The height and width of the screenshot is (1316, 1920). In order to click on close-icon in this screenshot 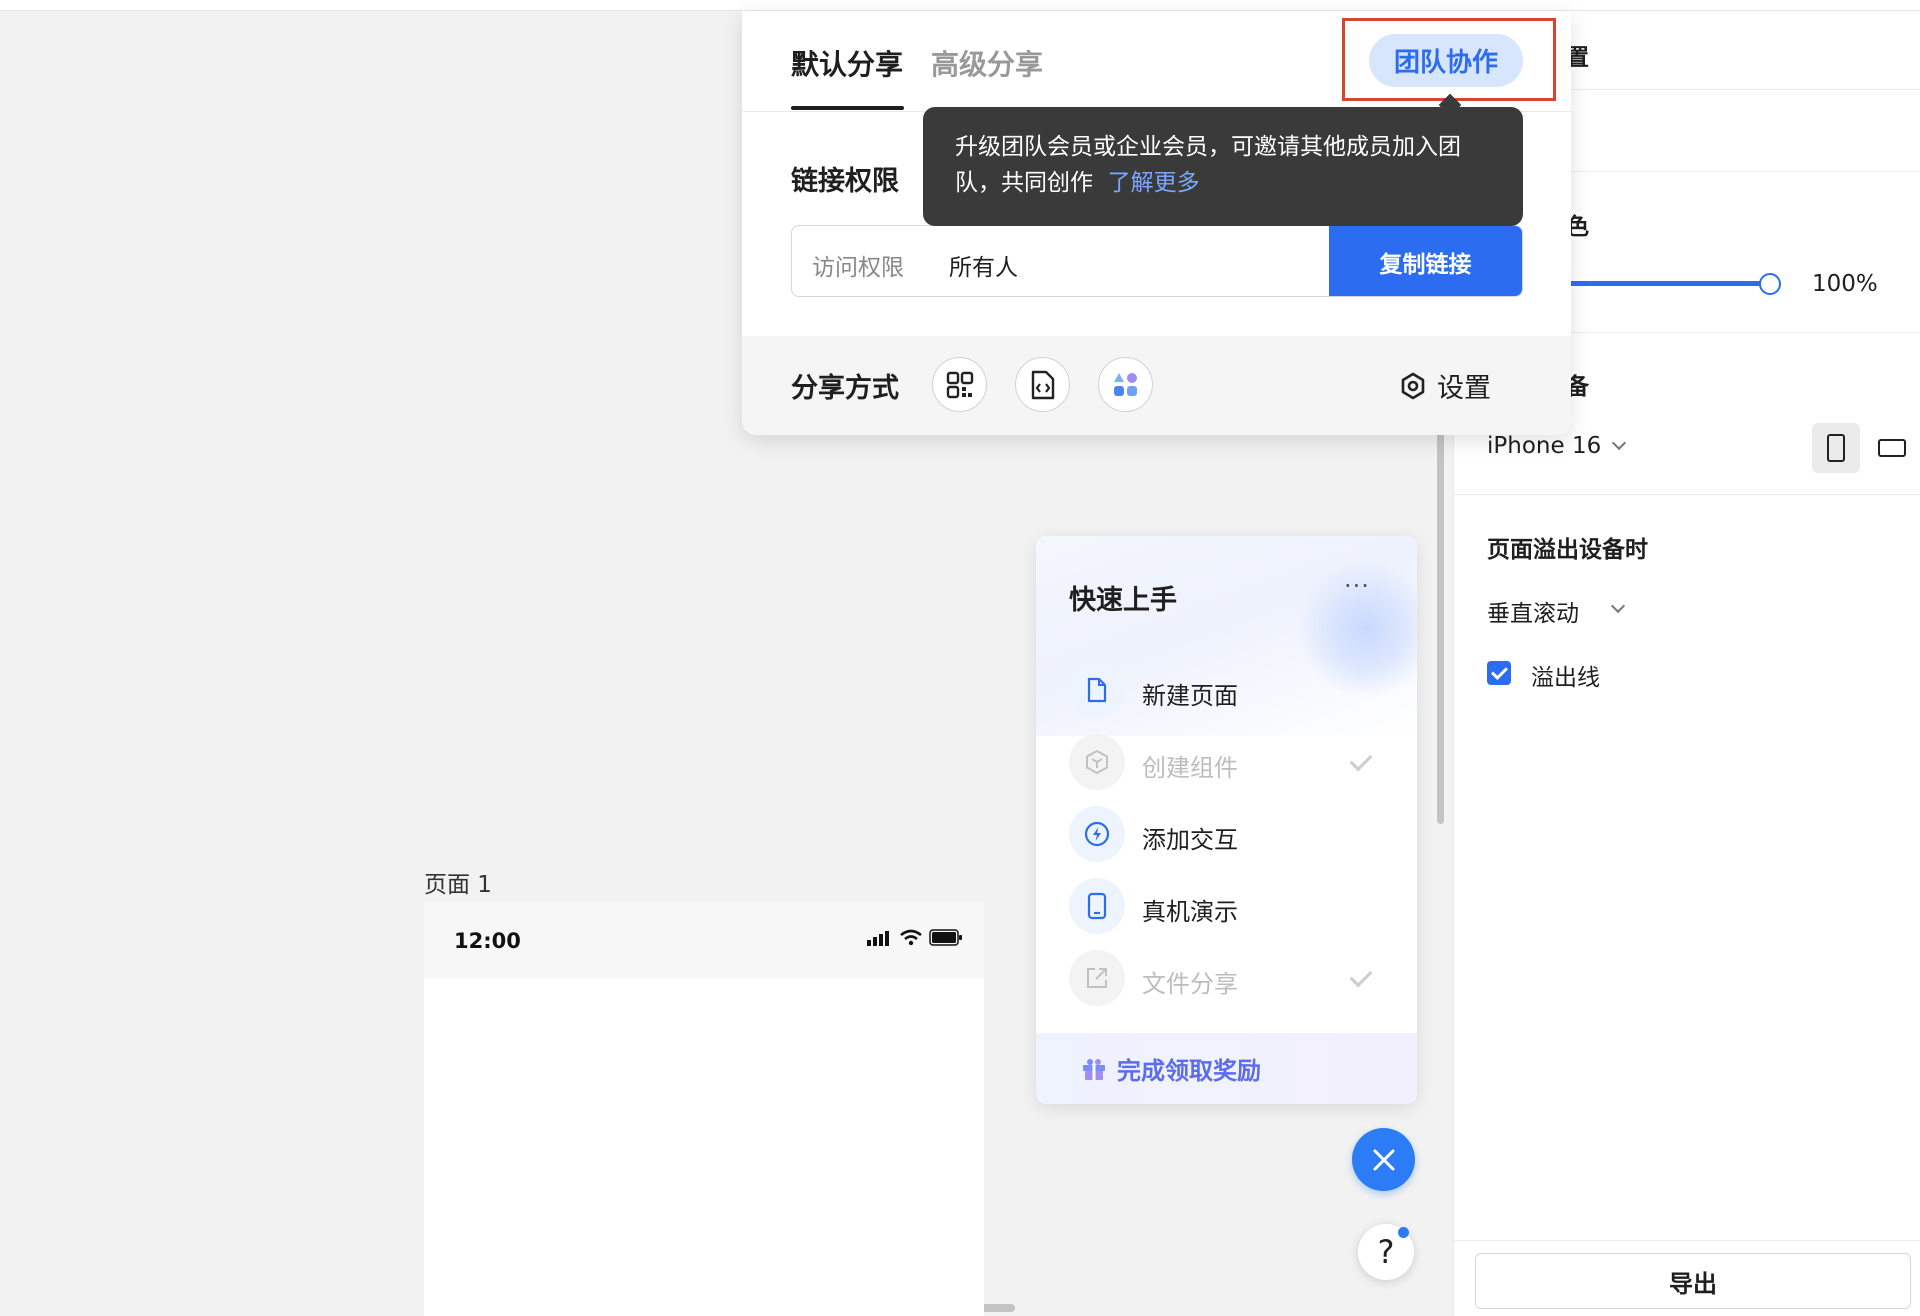, I will do `click(1383, 1159)`.